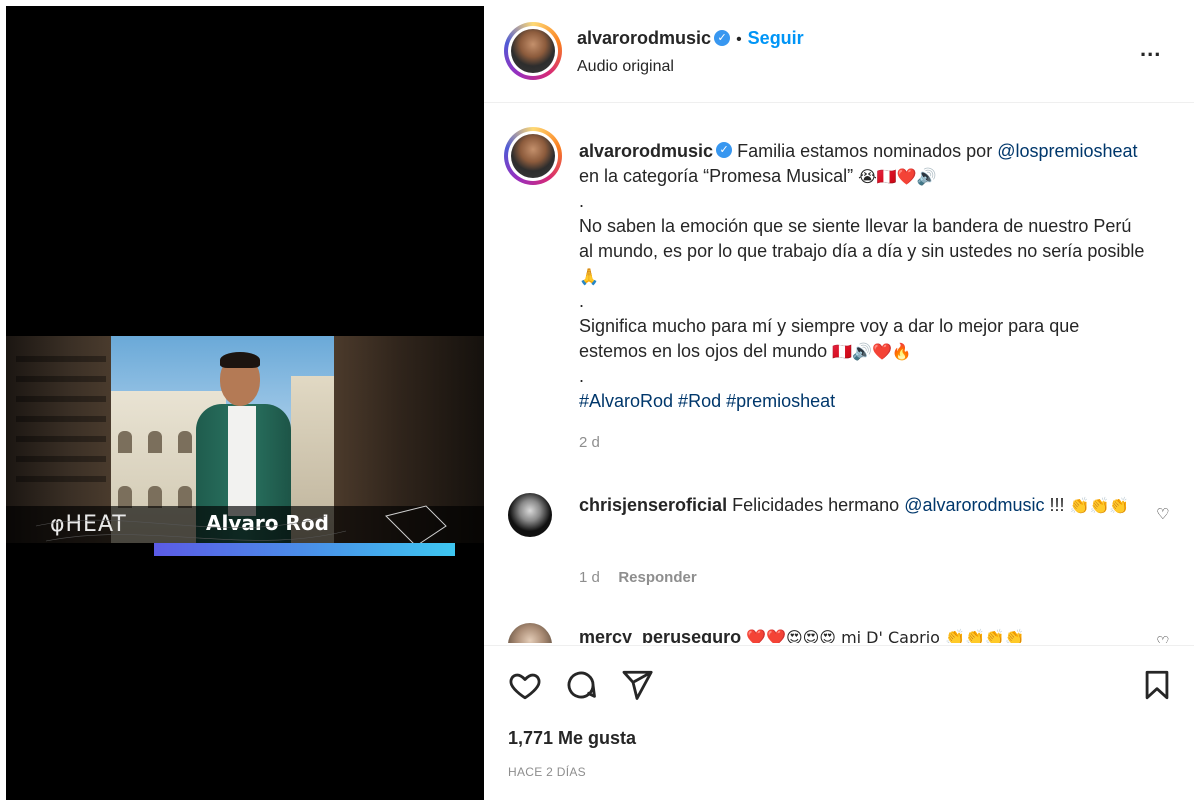 The width and height of the screenshot is (1200, 801). Describe the element at coordinates (1197, 400) in the screenshot. I see `window-edge-right` at that location.